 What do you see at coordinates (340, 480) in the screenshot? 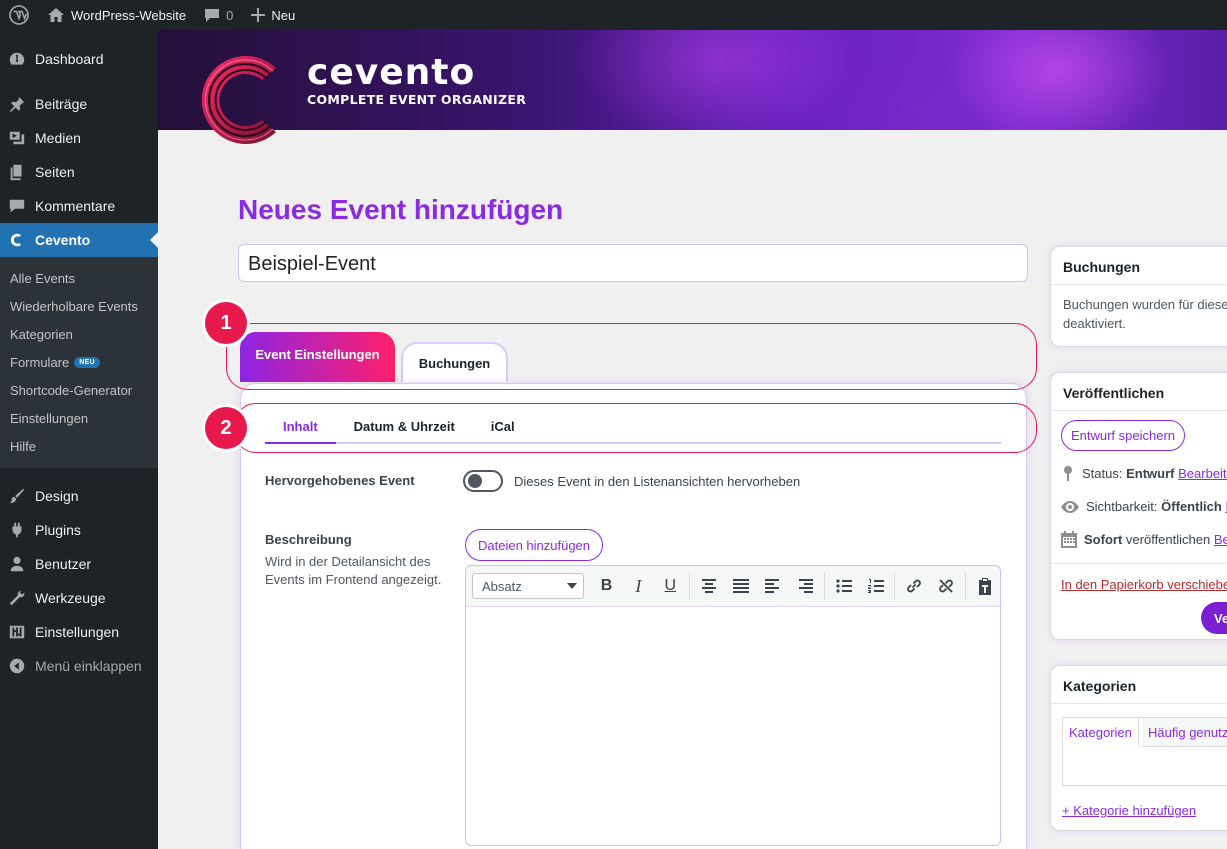
I see `featured-event-label: Hervorgehobenes Event` at bounding box center [340, 480].